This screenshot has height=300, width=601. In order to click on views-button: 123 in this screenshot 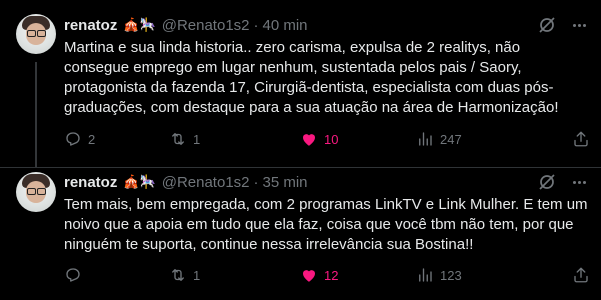, I will do `click(439, 275)`.